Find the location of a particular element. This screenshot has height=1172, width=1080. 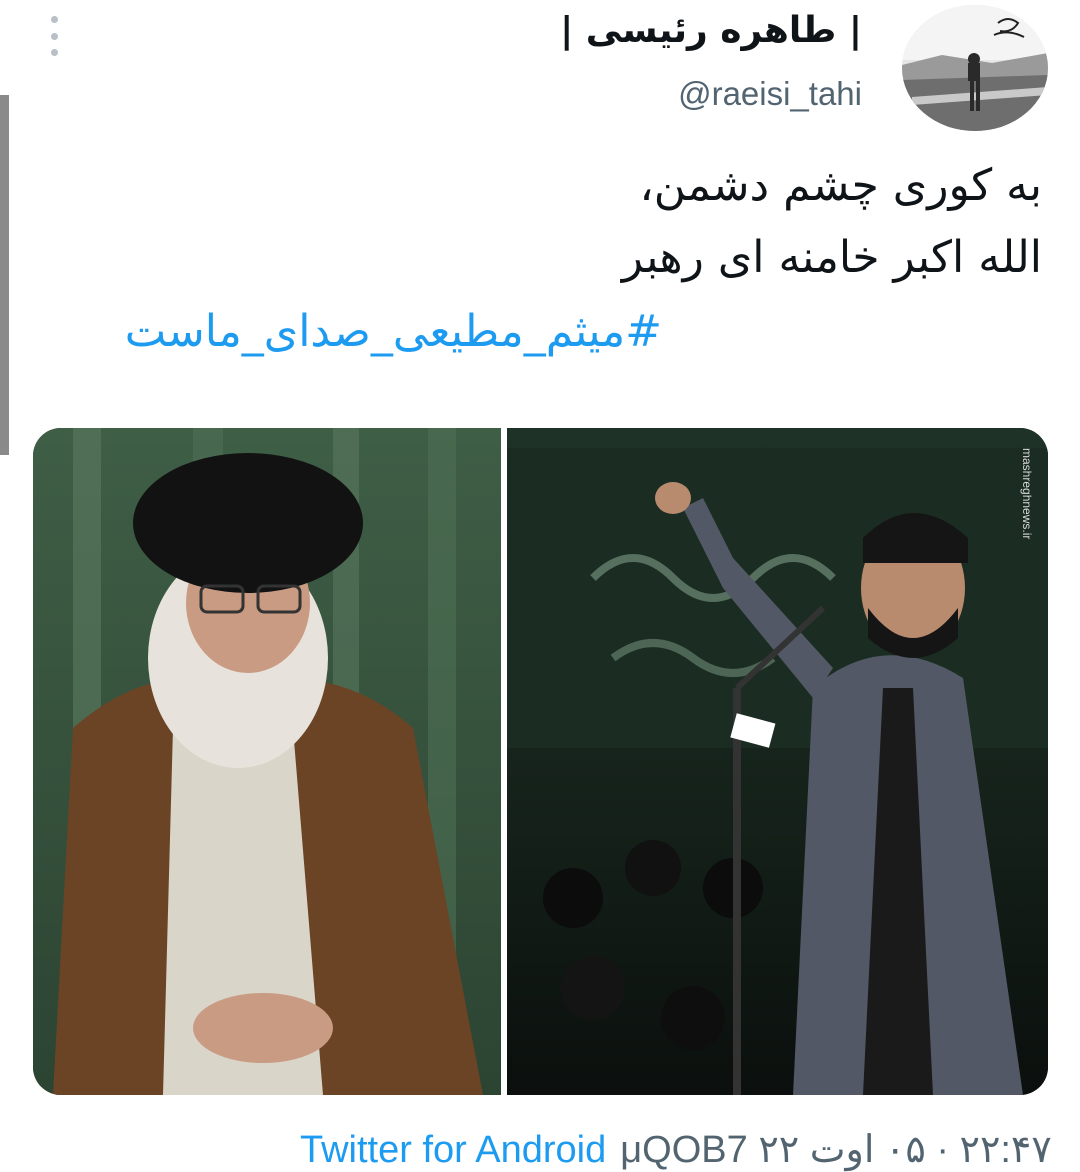

display-name: | طاهره رئیسی | is located at coordinates (711, 30).